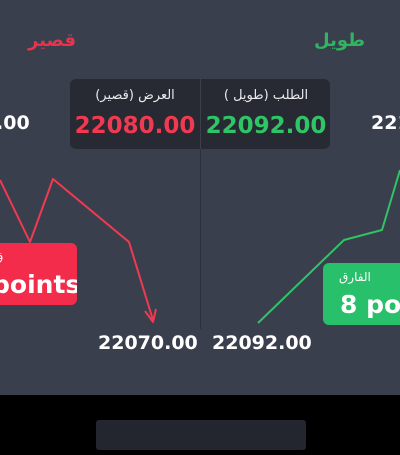 This screenshot has height=455, width=400. Describe the element at coordinates (135, 95) in the screenshot. I see `bid-title: العرض (قصير)` at that location.